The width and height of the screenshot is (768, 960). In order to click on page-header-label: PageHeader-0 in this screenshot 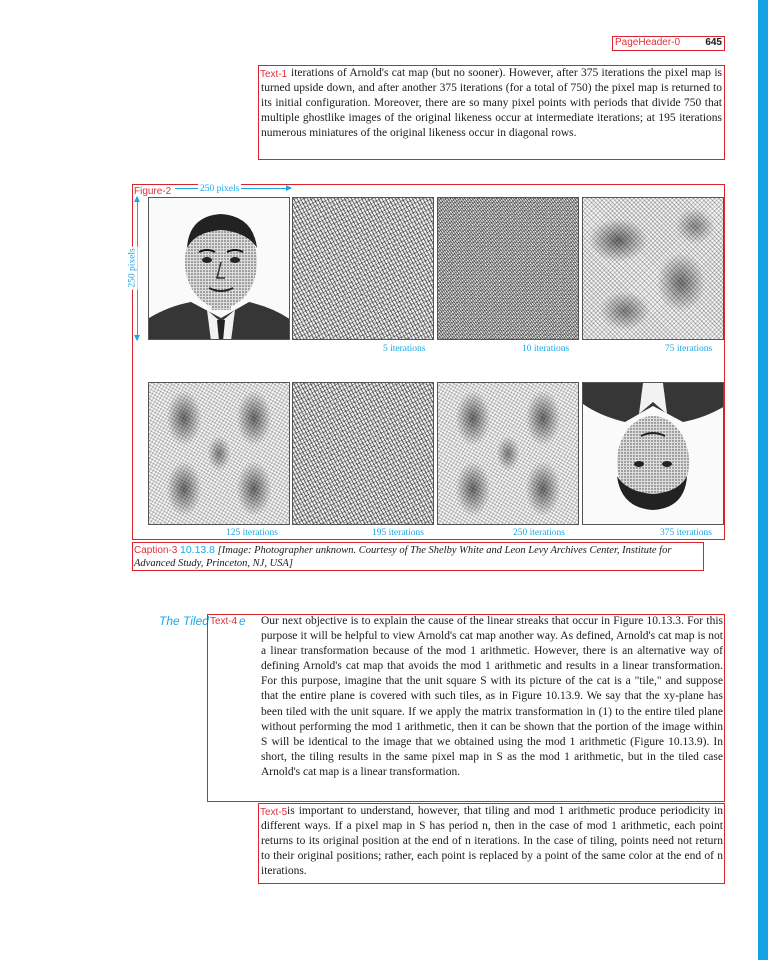, I will do `click(648, 42)`.